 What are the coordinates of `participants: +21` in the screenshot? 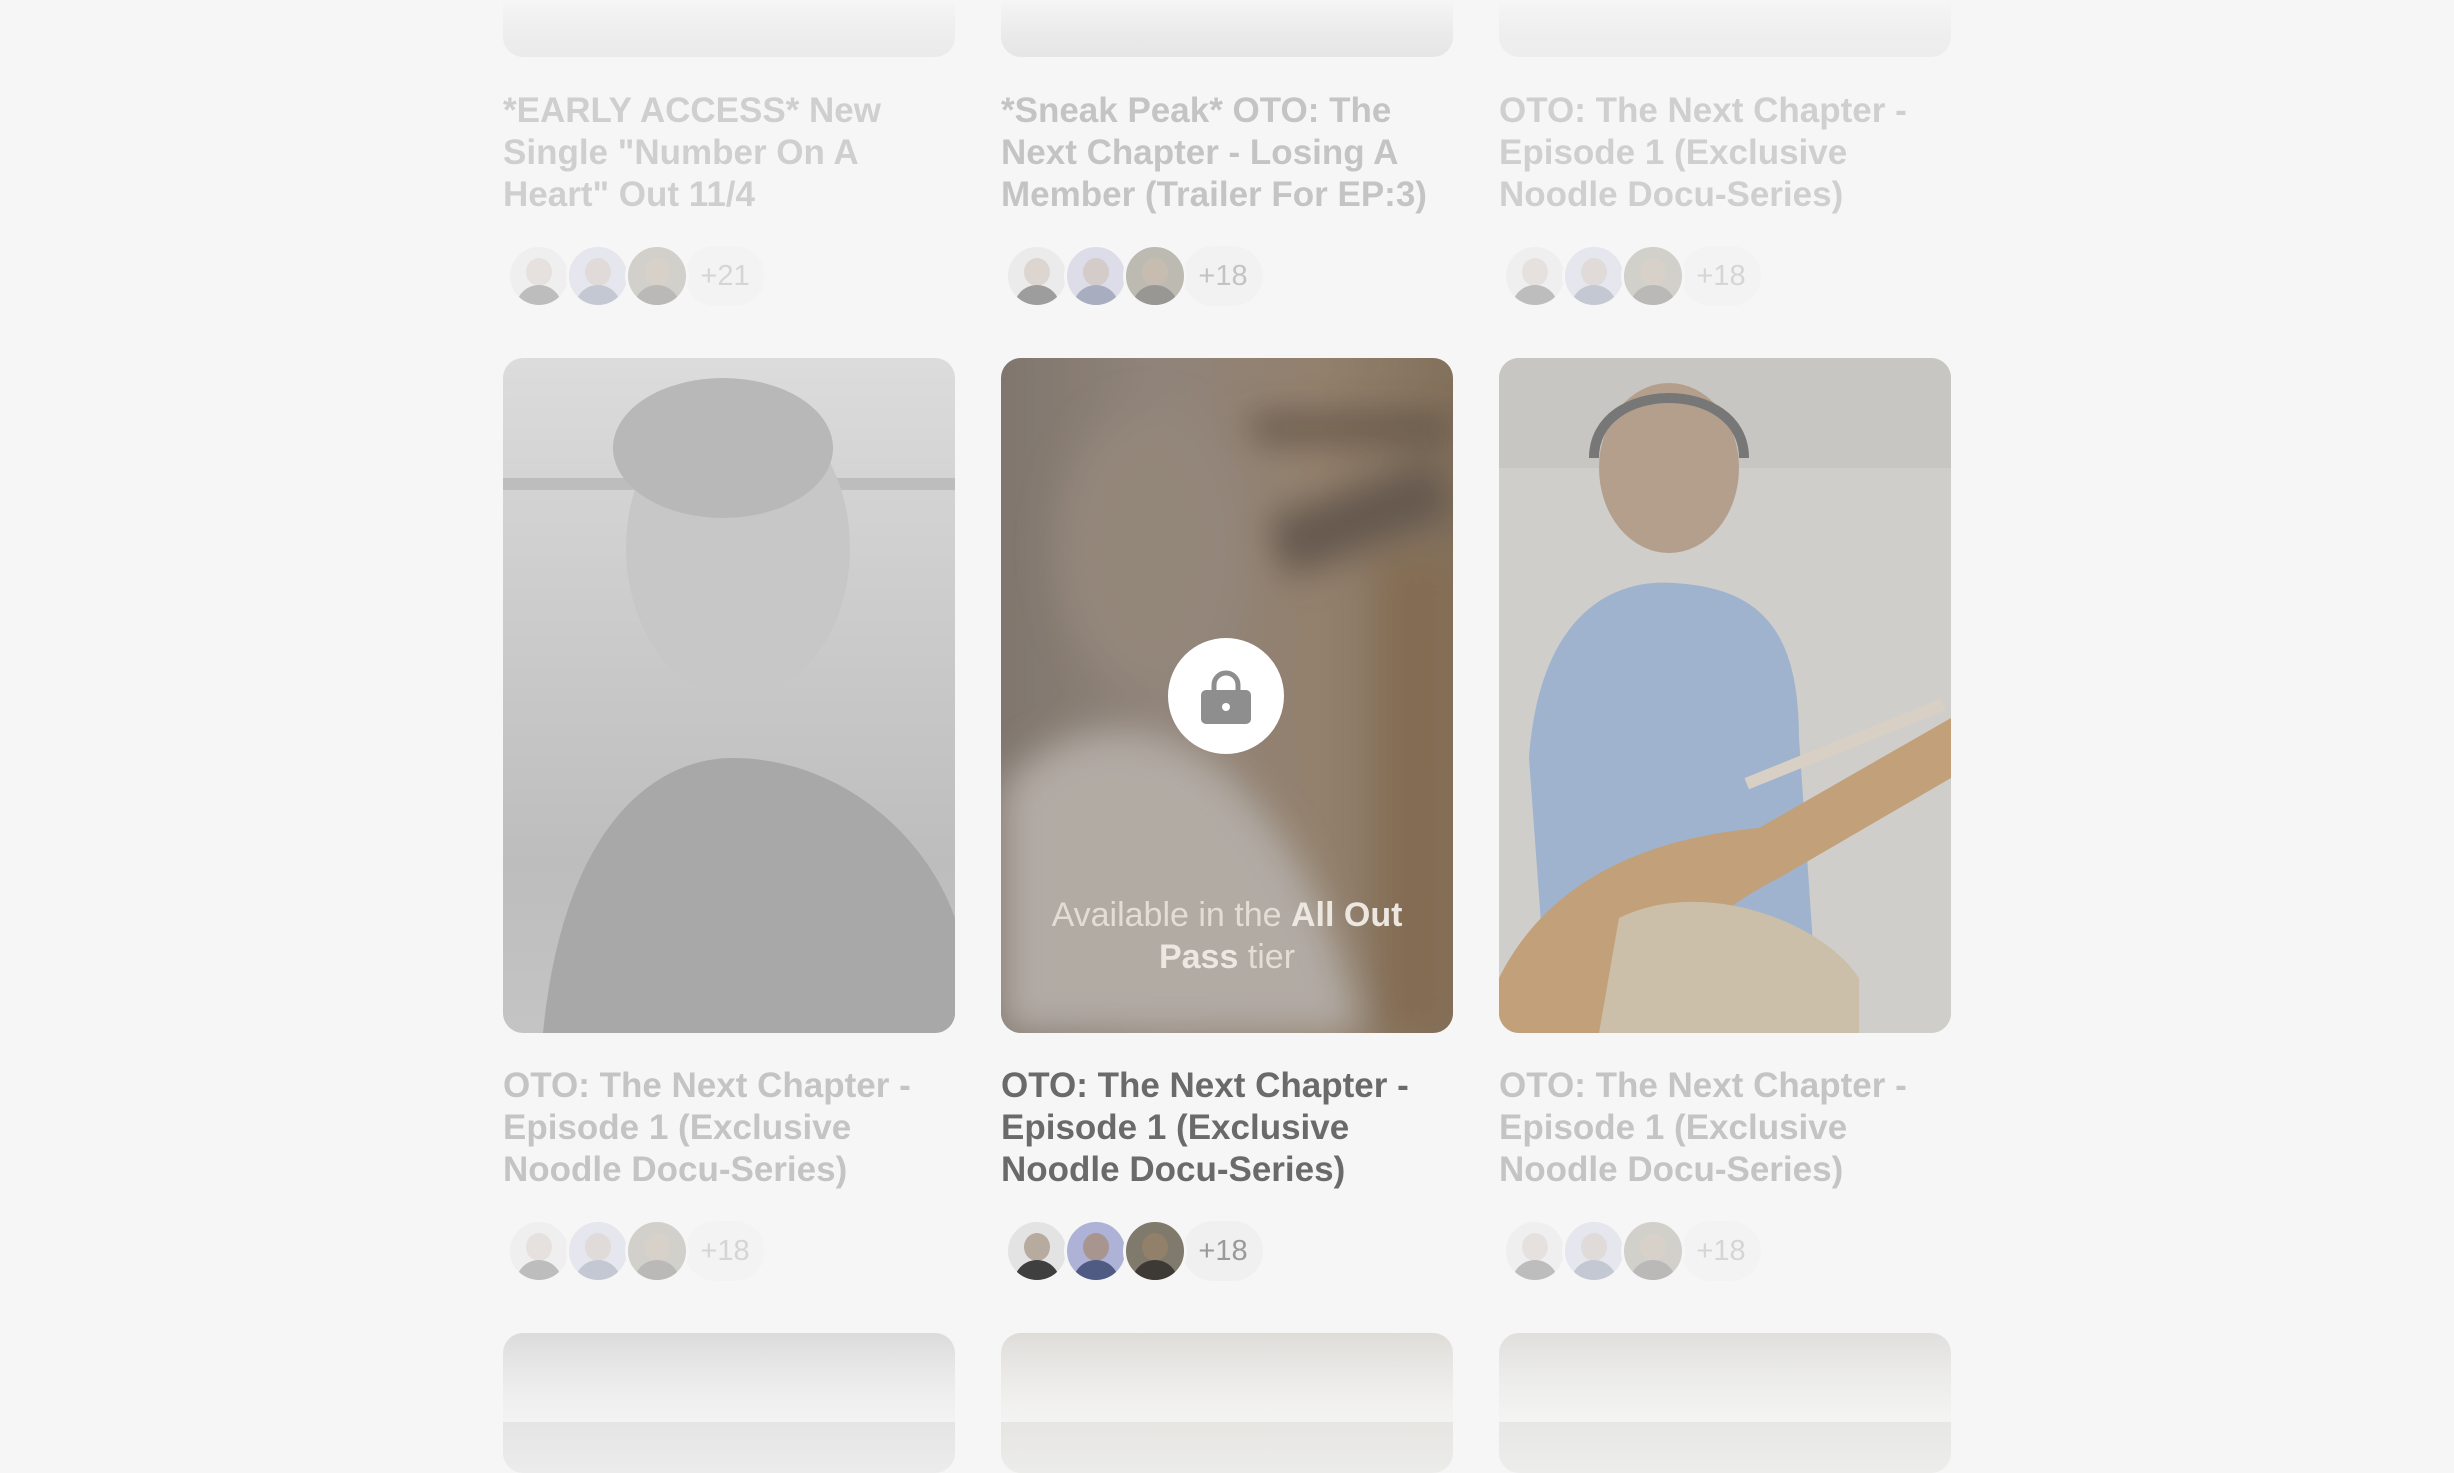 It's located at (636, 276).